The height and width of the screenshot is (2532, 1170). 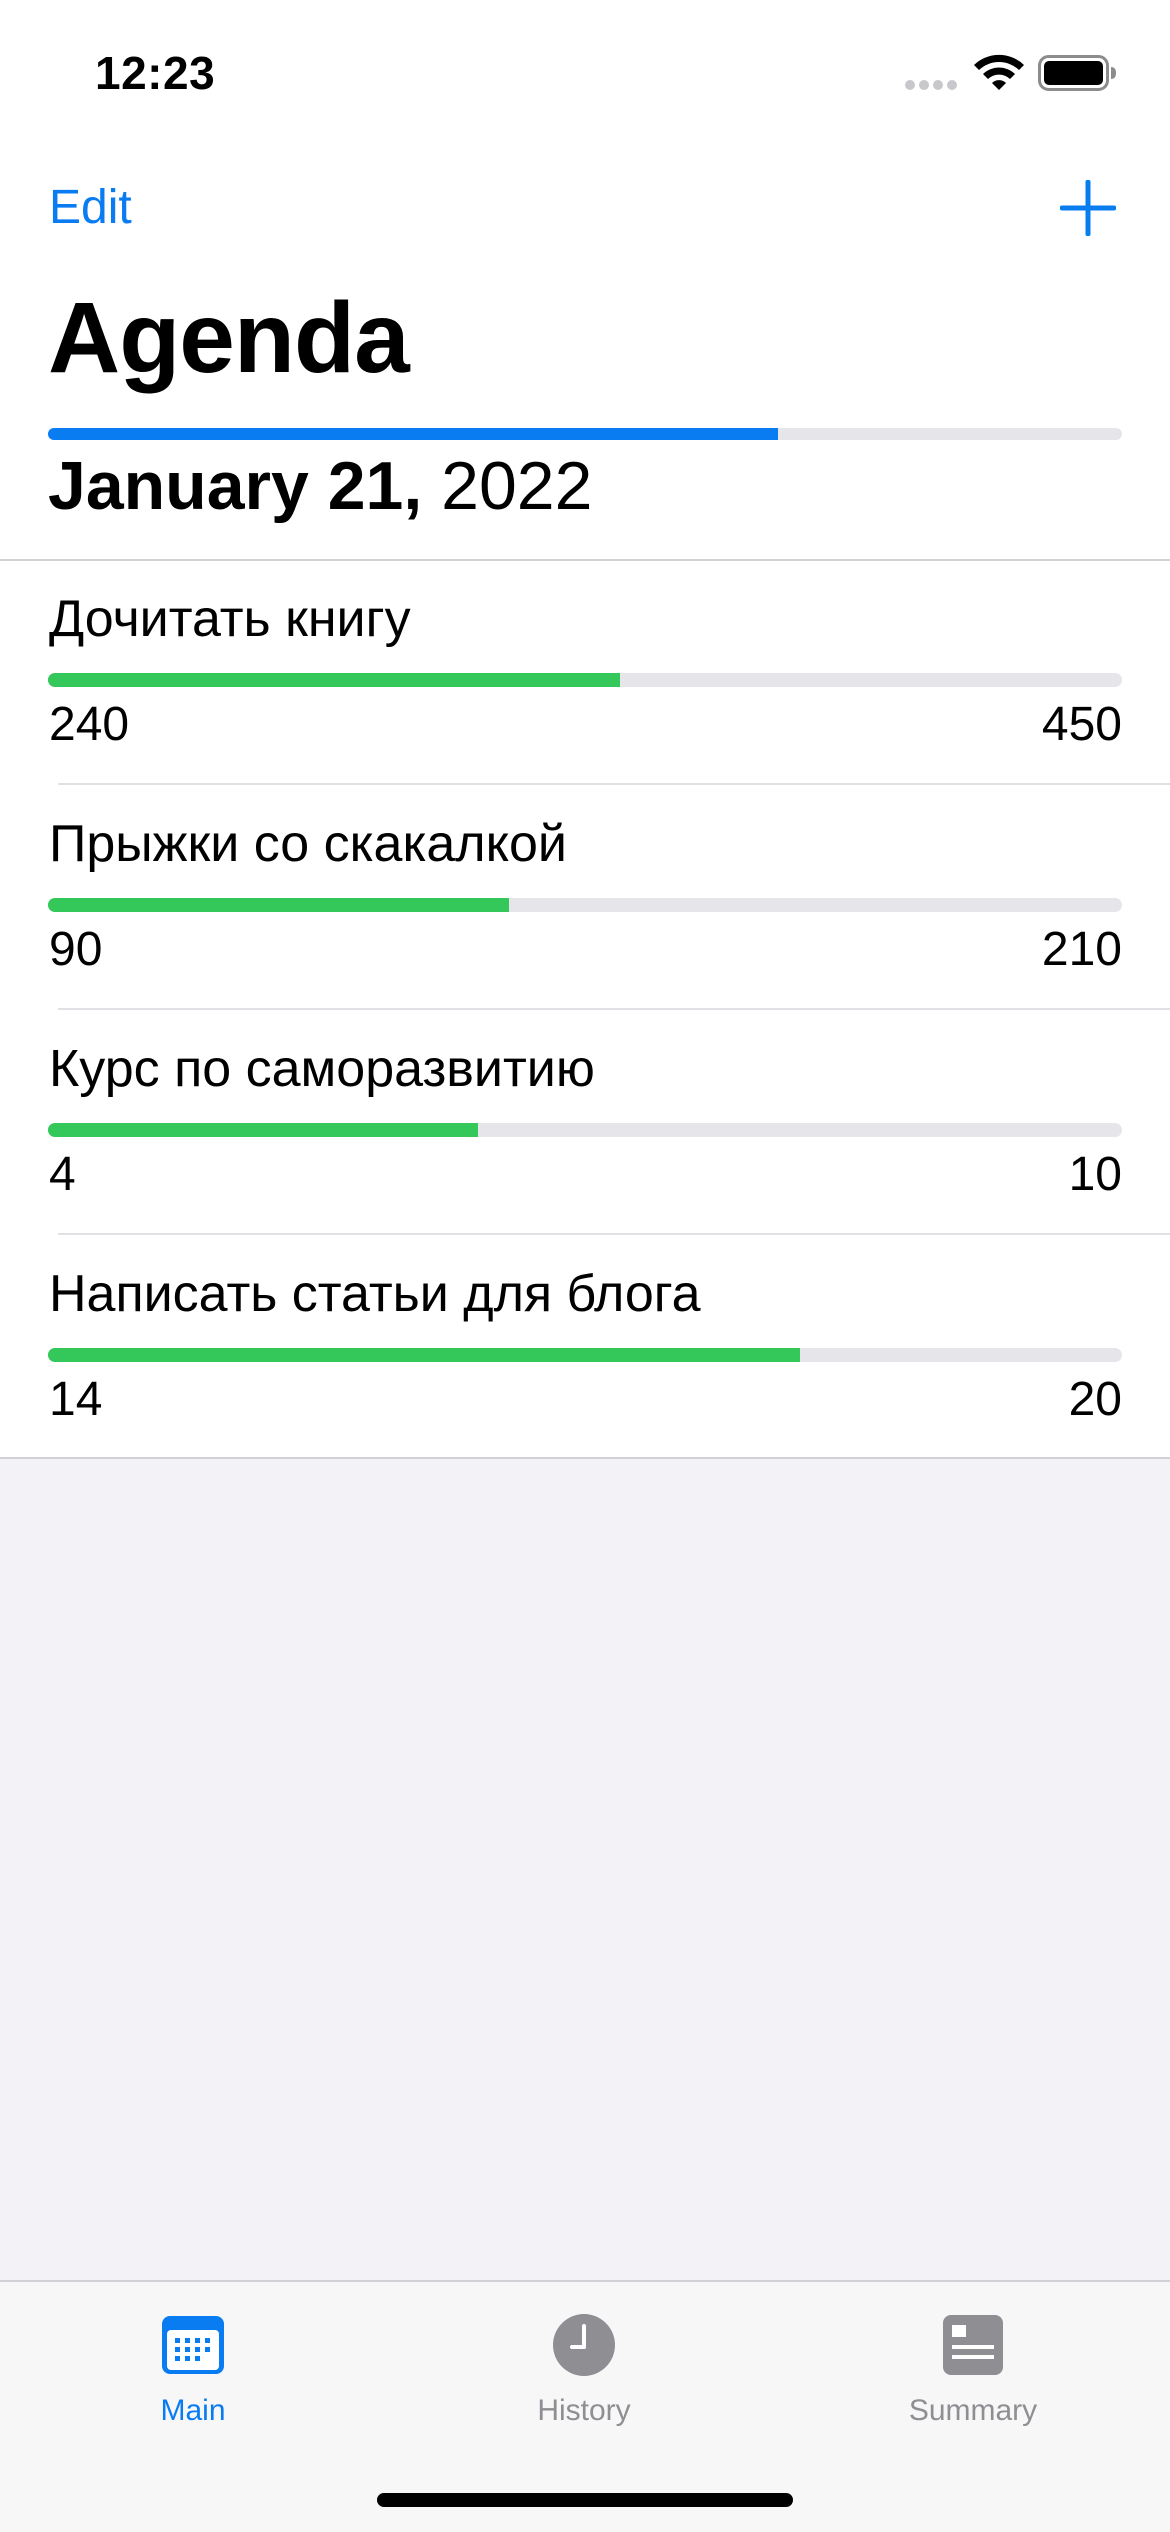 What do you see at coordinates (931, 85) in the screenshot?
I see `cellular-signal-icon` at bounding box center [931, 85].